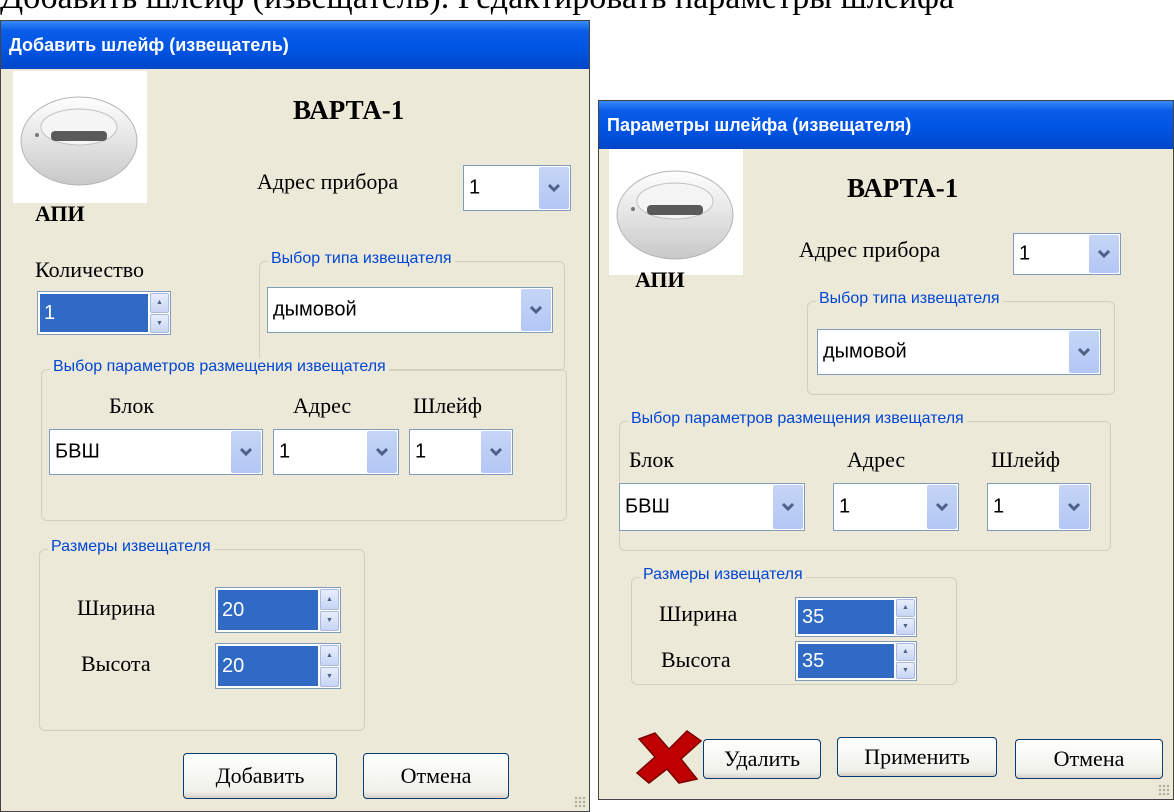  Describe the element at coordinates (669, 757) in the screenshot. I see `delete-x-icon` at that location.